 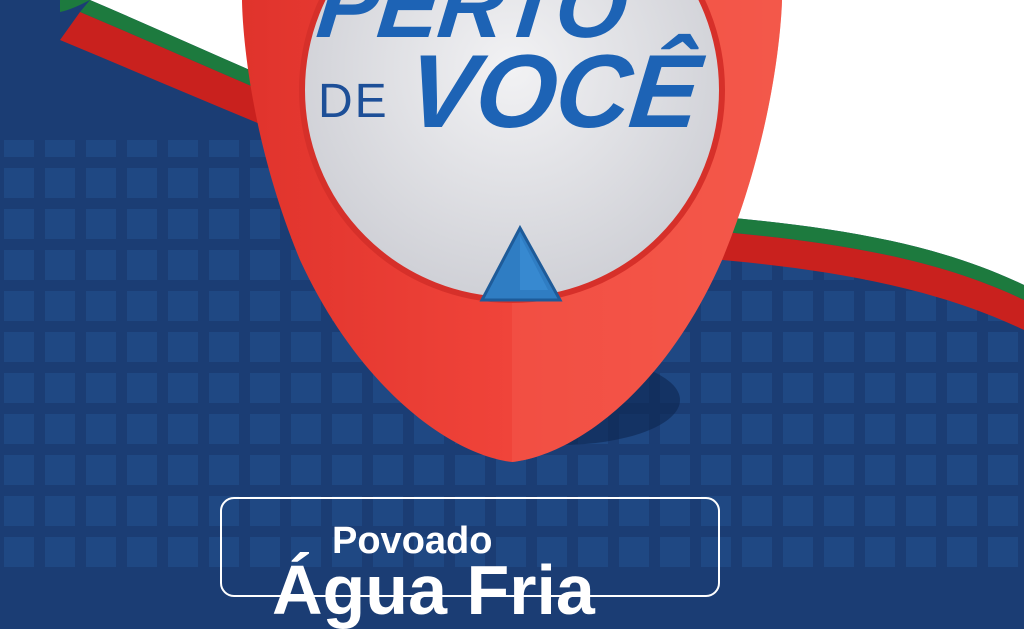 I want to click on headline-de: DE, so click(x=353, y=101).